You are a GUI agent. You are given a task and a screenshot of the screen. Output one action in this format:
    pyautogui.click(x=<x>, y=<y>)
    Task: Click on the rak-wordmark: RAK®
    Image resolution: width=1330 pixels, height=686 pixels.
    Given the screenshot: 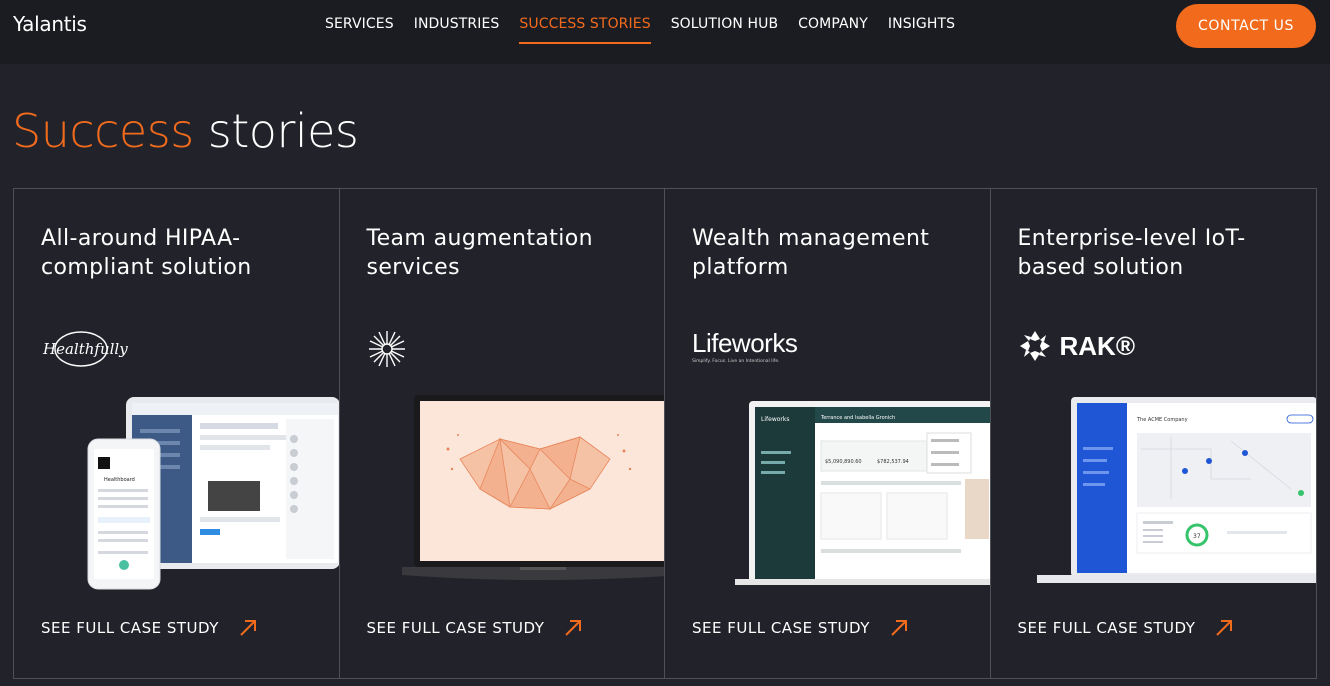 What is the action you would take?
    pyautogui.click(x=1097, y=345)
    